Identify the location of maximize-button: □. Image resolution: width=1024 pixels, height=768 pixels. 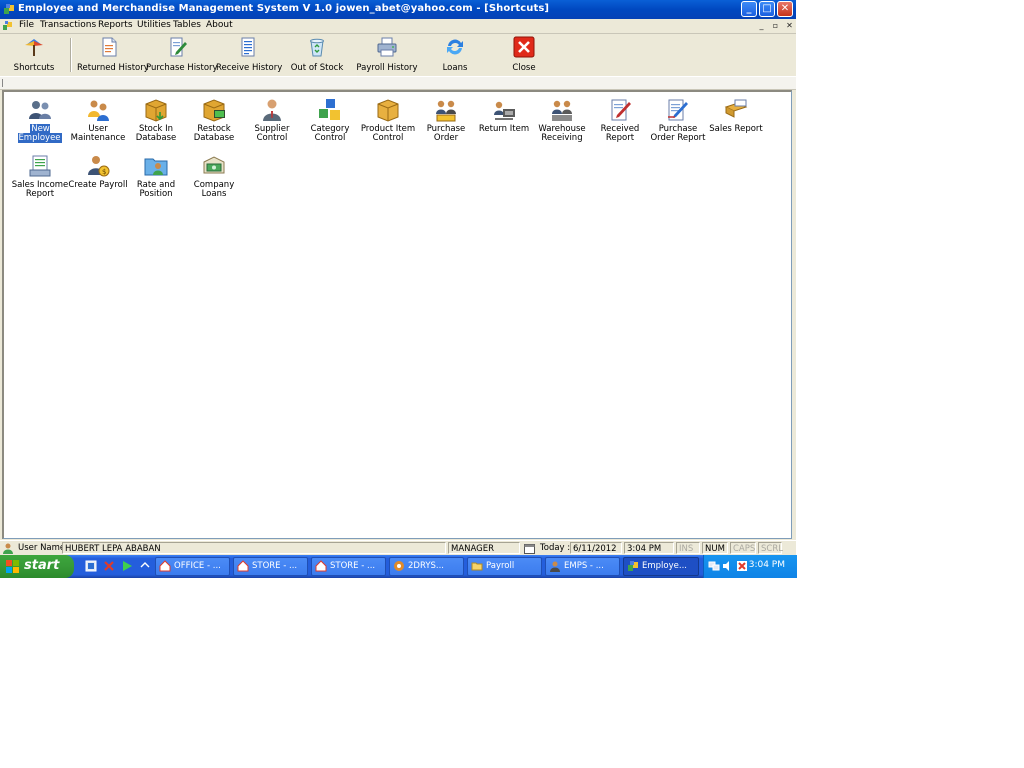
(767, 9).